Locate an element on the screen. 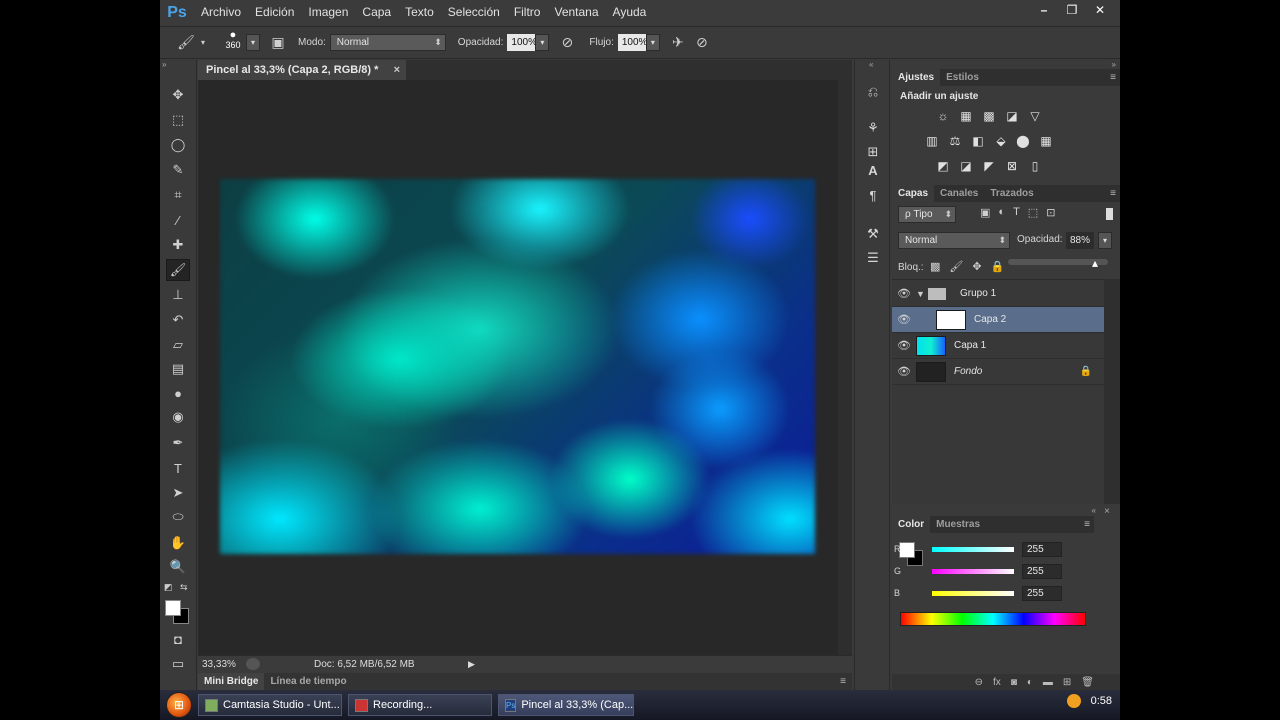  photo-filter-icon: ⬙ is located at coordinates (1001, 141).